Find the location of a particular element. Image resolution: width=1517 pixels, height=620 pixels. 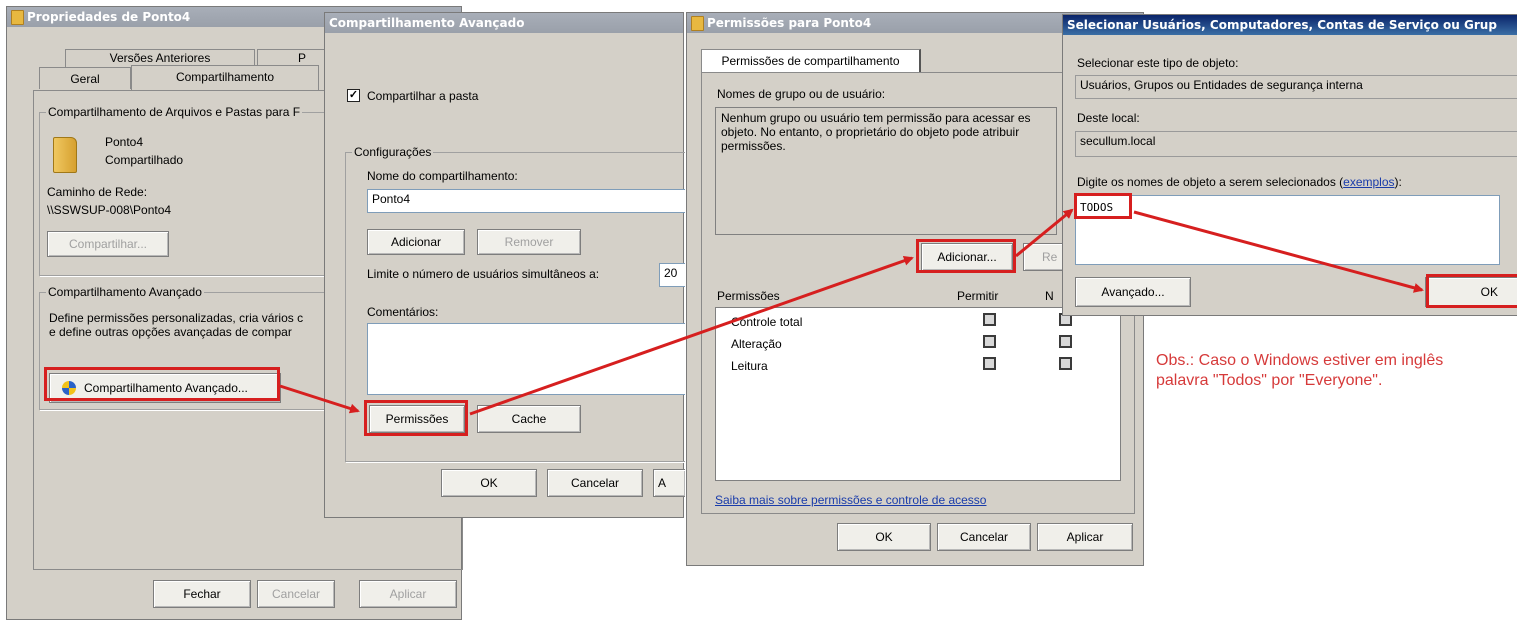

share-folder-checkbox: ✓ is located at coordinates (353, 95).